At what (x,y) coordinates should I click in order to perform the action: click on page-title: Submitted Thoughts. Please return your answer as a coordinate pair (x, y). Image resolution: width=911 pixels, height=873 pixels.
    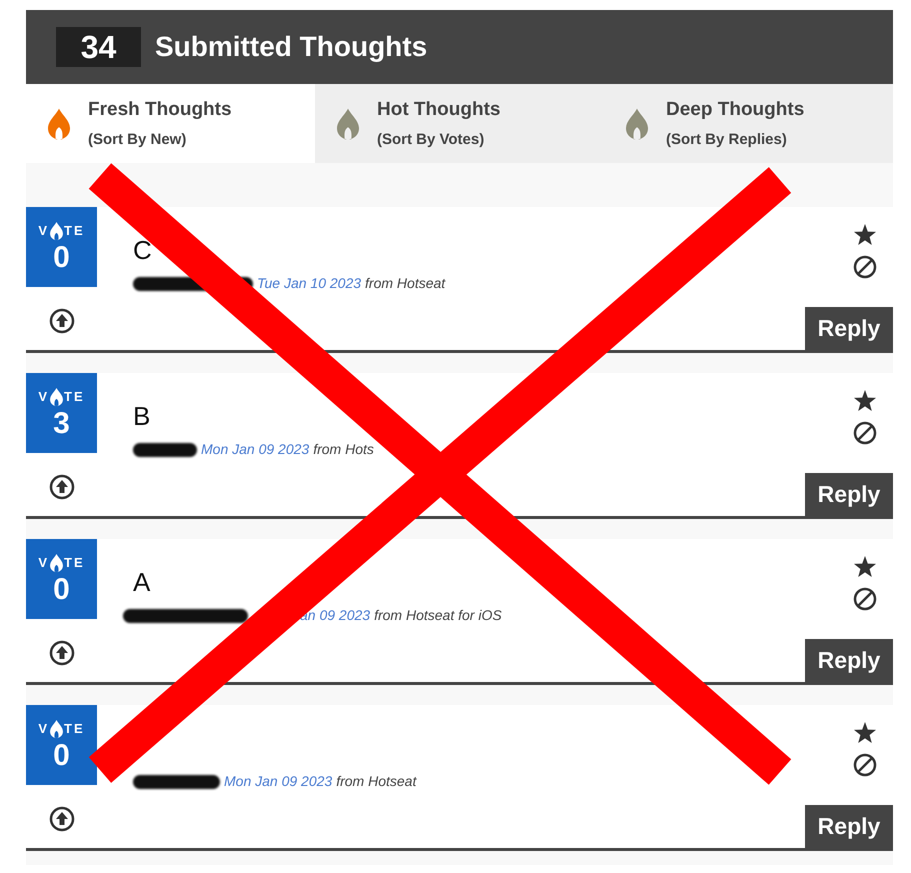
    Looking at the image, I should click on (291, 47).